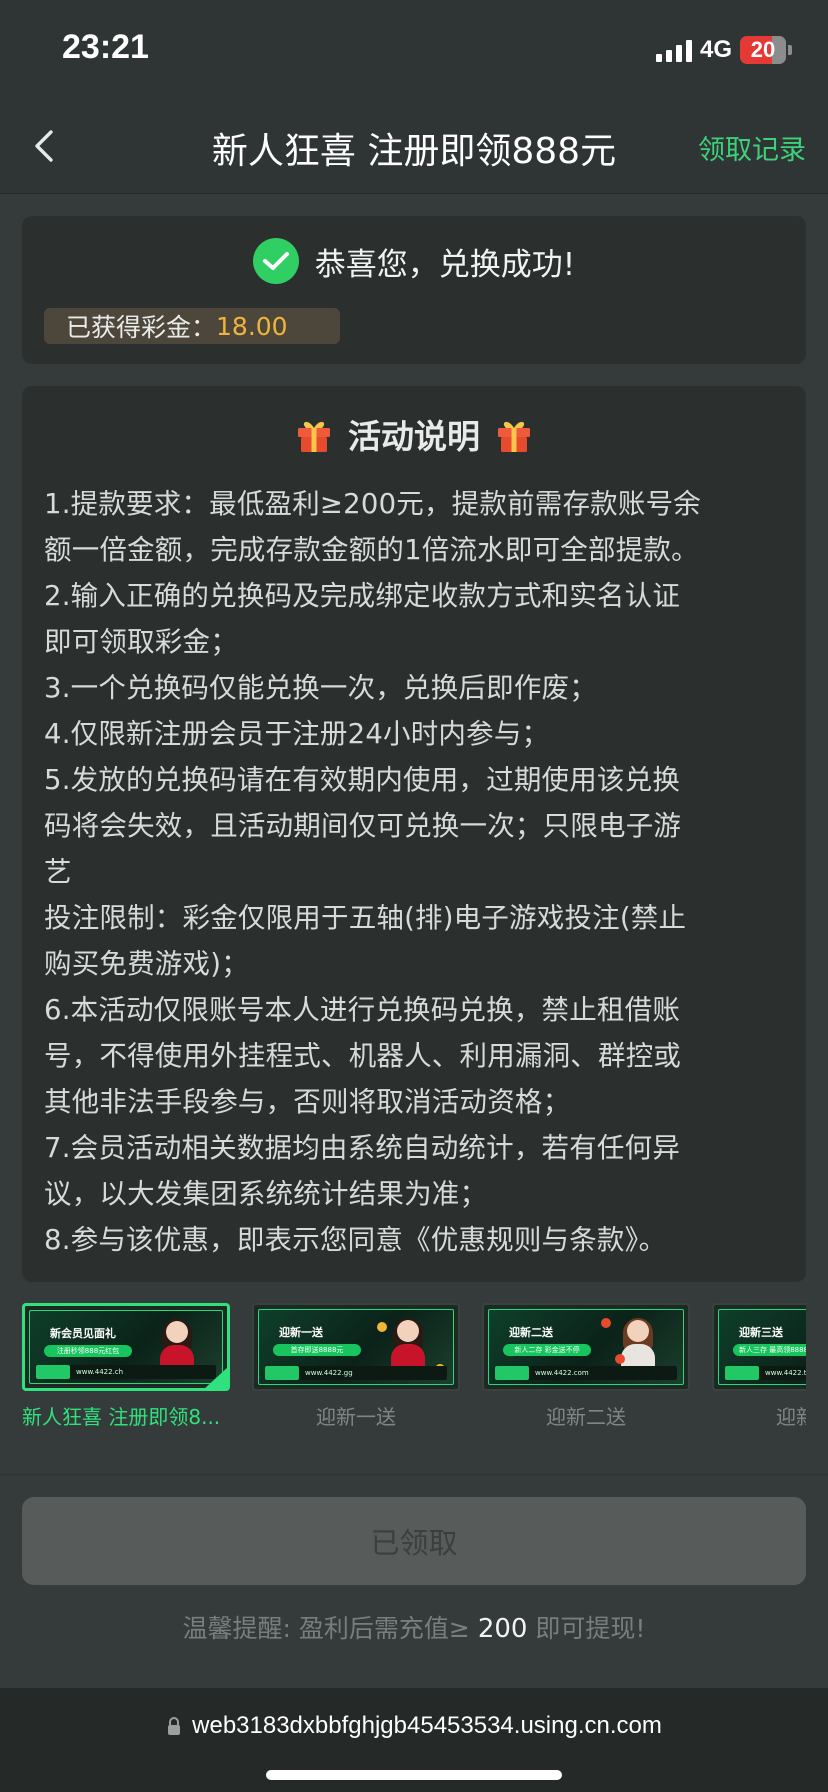  I want to click on browser-url-bar: web3183dxbbfghjgb45453534.using.cn.com, so click(414, 1740).